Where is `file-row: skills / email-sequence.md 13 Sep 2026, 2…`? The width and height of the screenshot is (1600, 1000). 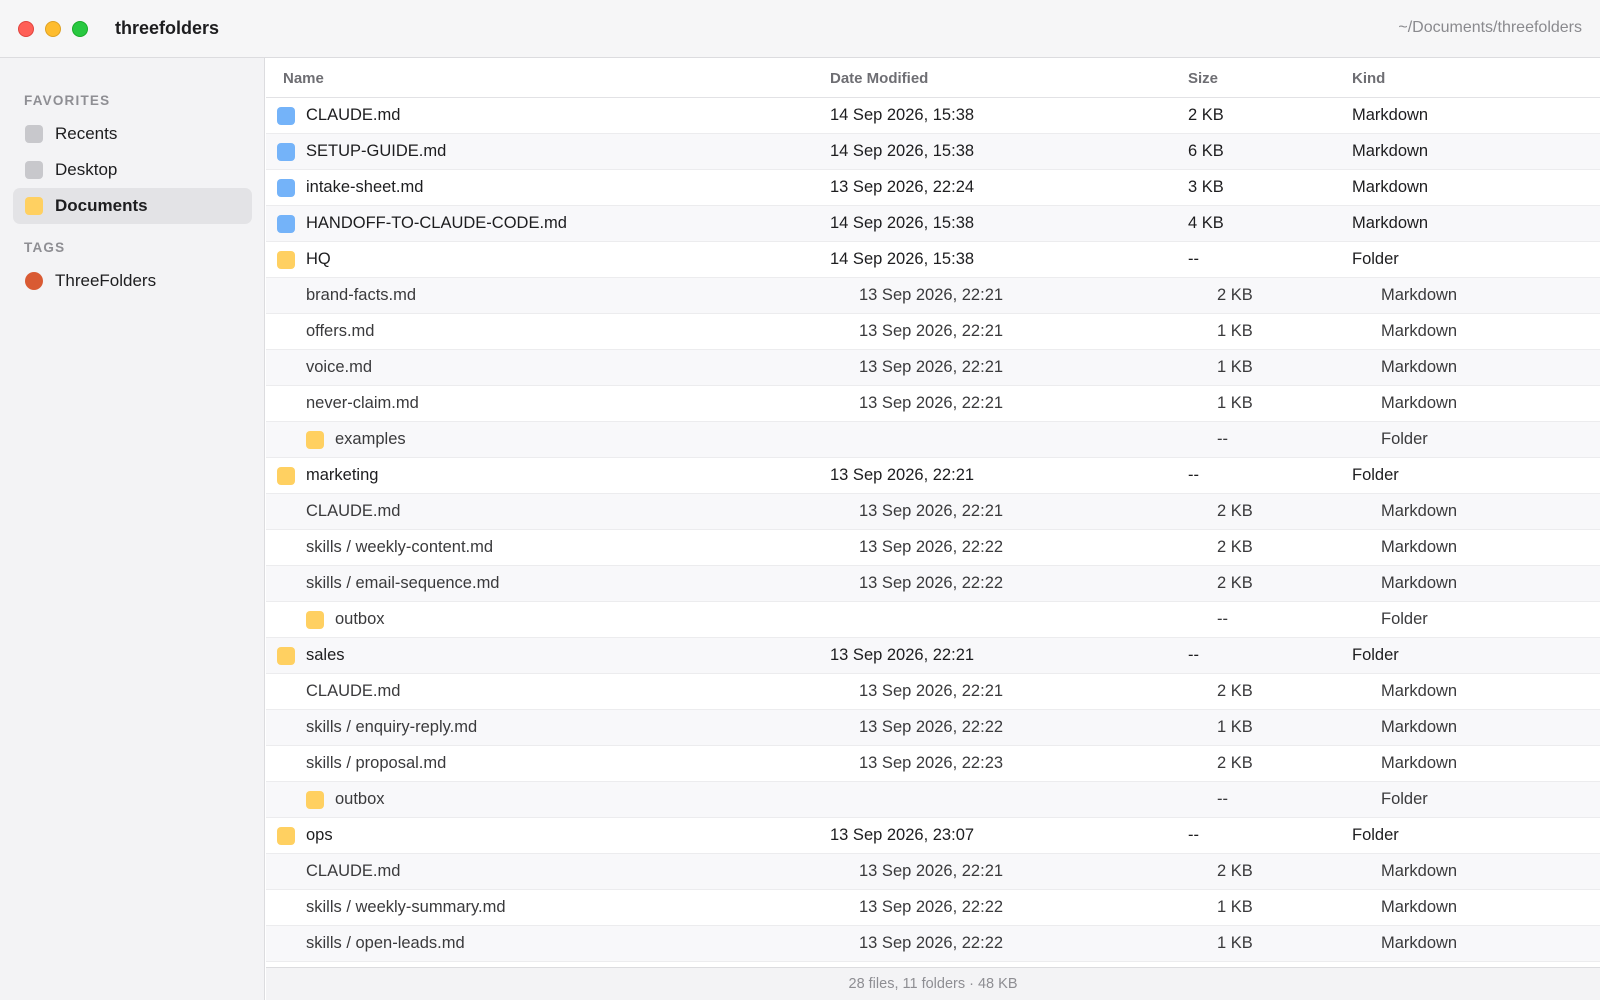 file-row: skills / email-sequence.md 13 Sep 2026, 2… is located at coordinates (933, 584).